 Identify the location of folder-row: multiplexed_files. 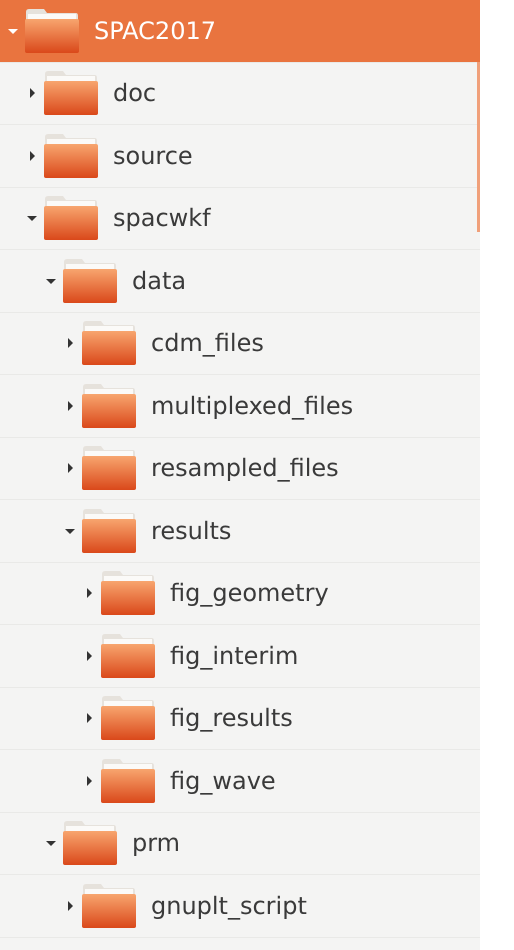
(240, 406).